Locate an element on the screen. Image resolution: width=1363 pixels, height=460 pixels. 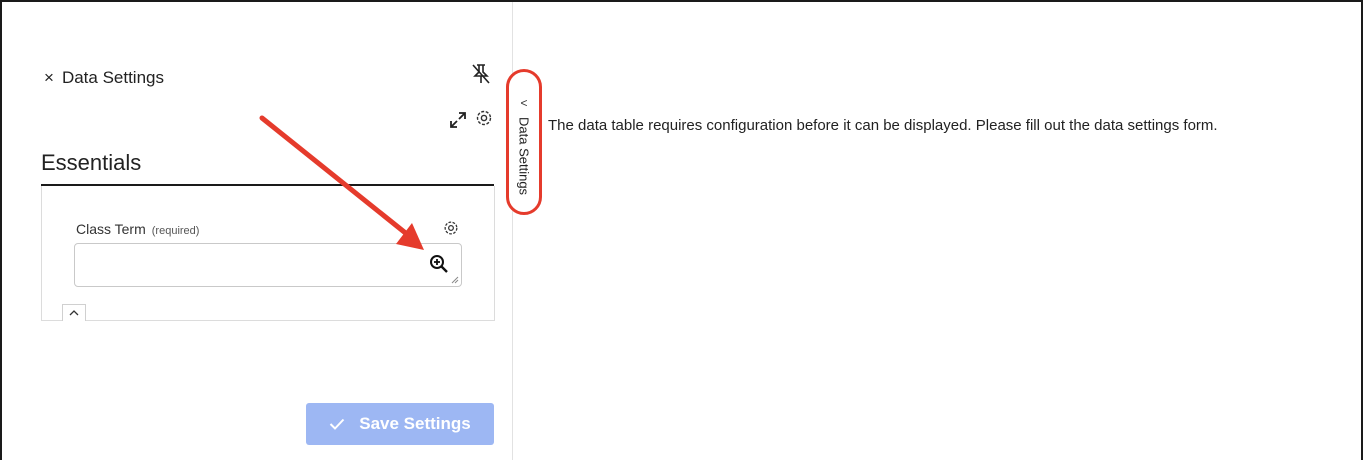
save-settings-button: Save Settings is located at coordinates (400, 424).